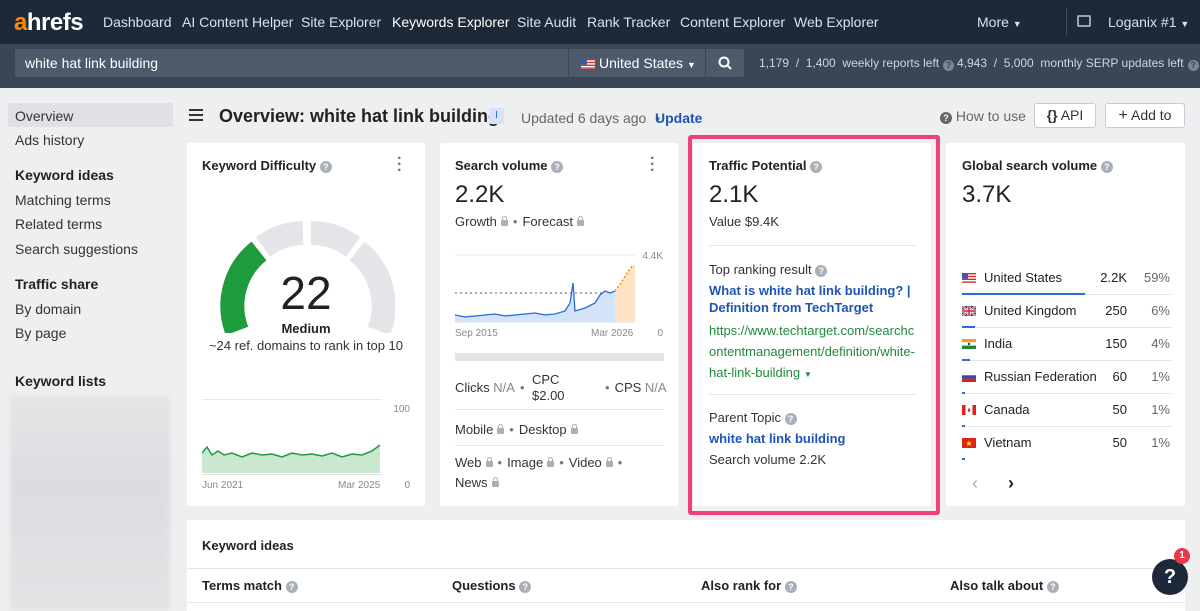 The width and height of the screenshot is (1200, 611). I want to click on country-name: Russian Federation, so click(1040, 376).